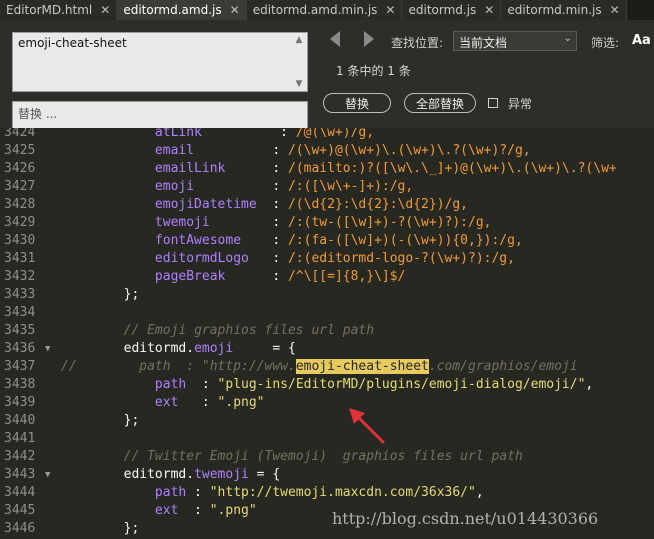 The width and height of the screenshot is (654, 539). What do you see at coordinates (440, 103) in the screenshot?
I see `replace-all-button: 全部替换` at bounding box center [440, 103].